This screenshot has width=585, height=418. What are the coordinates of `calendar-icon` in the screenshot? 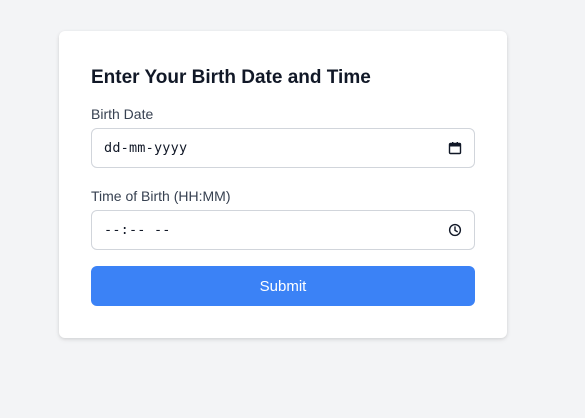 It's located at (455, 148).